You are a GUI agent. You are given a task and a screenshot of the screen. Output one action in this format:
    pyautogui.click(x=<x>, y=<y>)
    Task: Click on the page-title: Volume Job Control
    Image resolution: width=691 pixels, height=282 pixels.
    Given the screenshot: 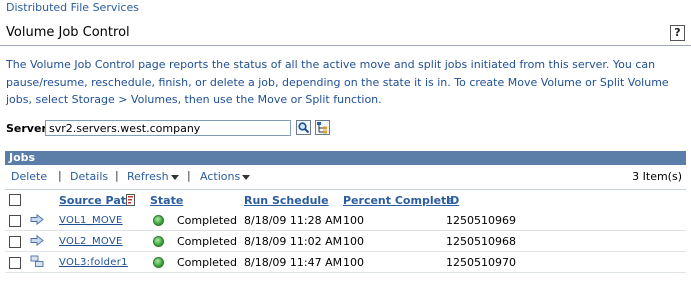 What is the action you would take?
    pyautogui.click(x=68, y=32)
    